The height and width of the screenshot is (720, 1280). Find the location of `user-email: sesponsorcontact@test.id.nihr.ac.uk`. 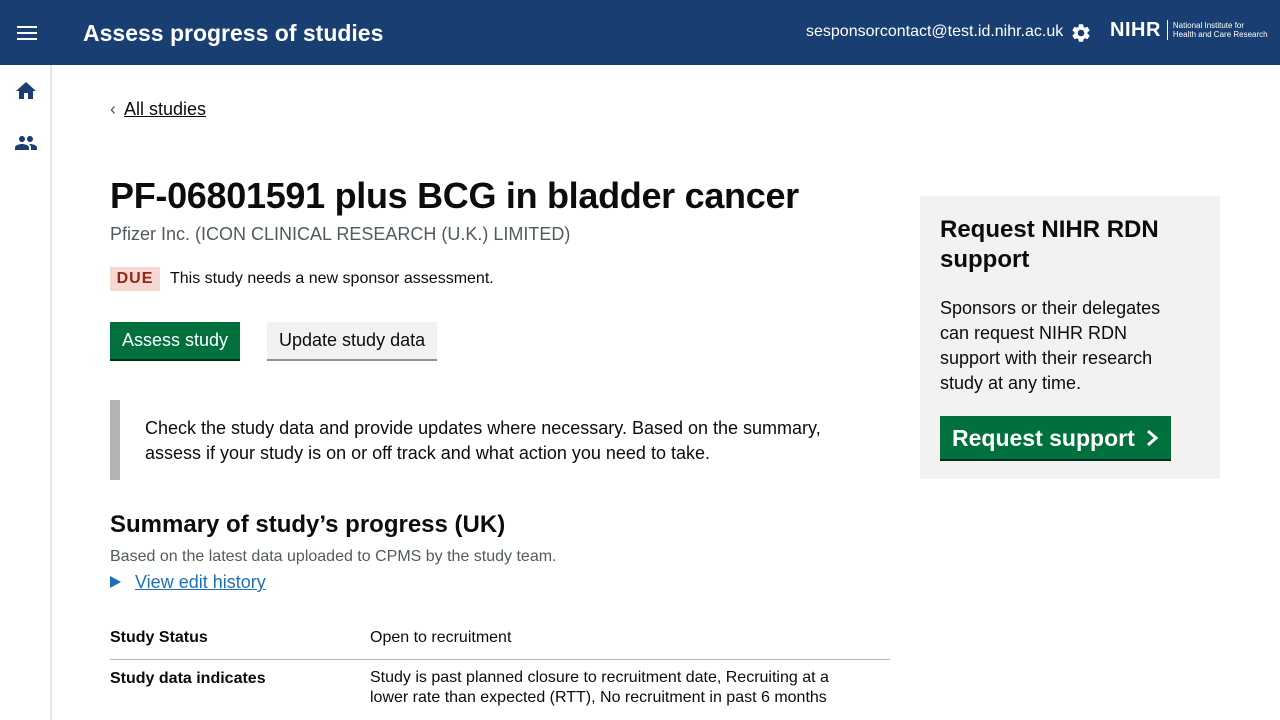

user-email: sesponsorcontact@test.id.nihr.ac.uk is located at coordinates (935, 31).